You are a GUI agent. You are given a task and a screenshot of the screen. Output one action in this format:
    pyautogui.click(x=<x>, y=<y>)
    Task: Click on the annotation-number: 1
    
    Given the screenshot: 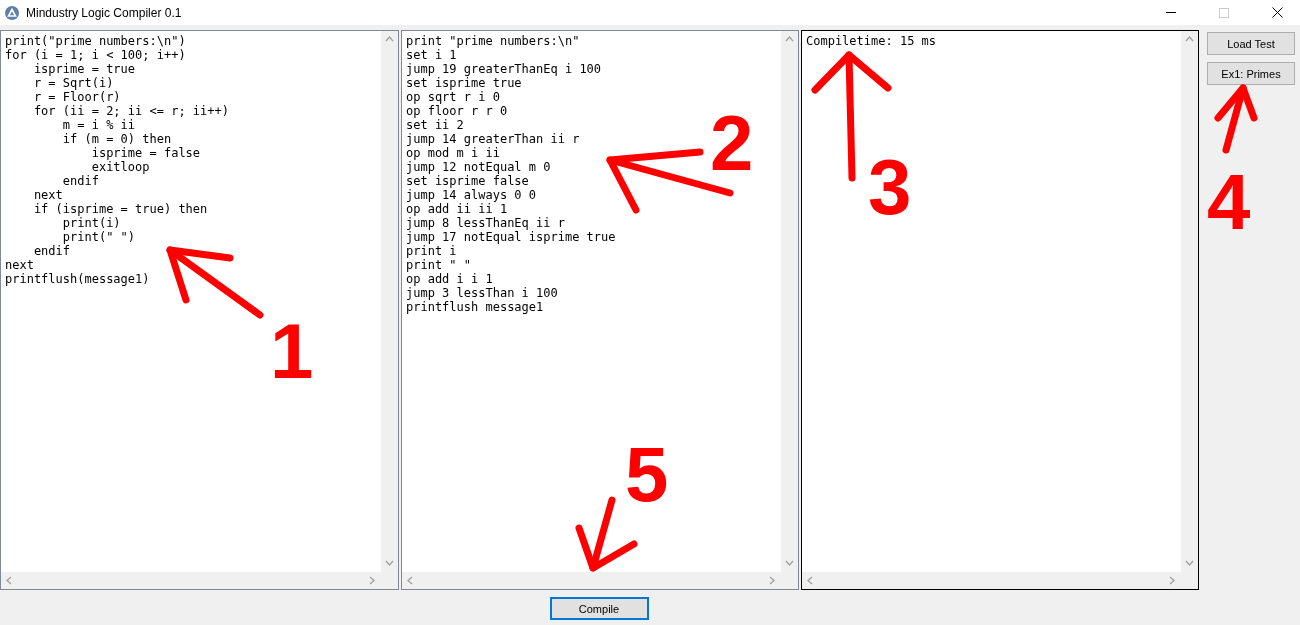 What is the action you would take?
    pyautogui.click(x=292, y=351)
    